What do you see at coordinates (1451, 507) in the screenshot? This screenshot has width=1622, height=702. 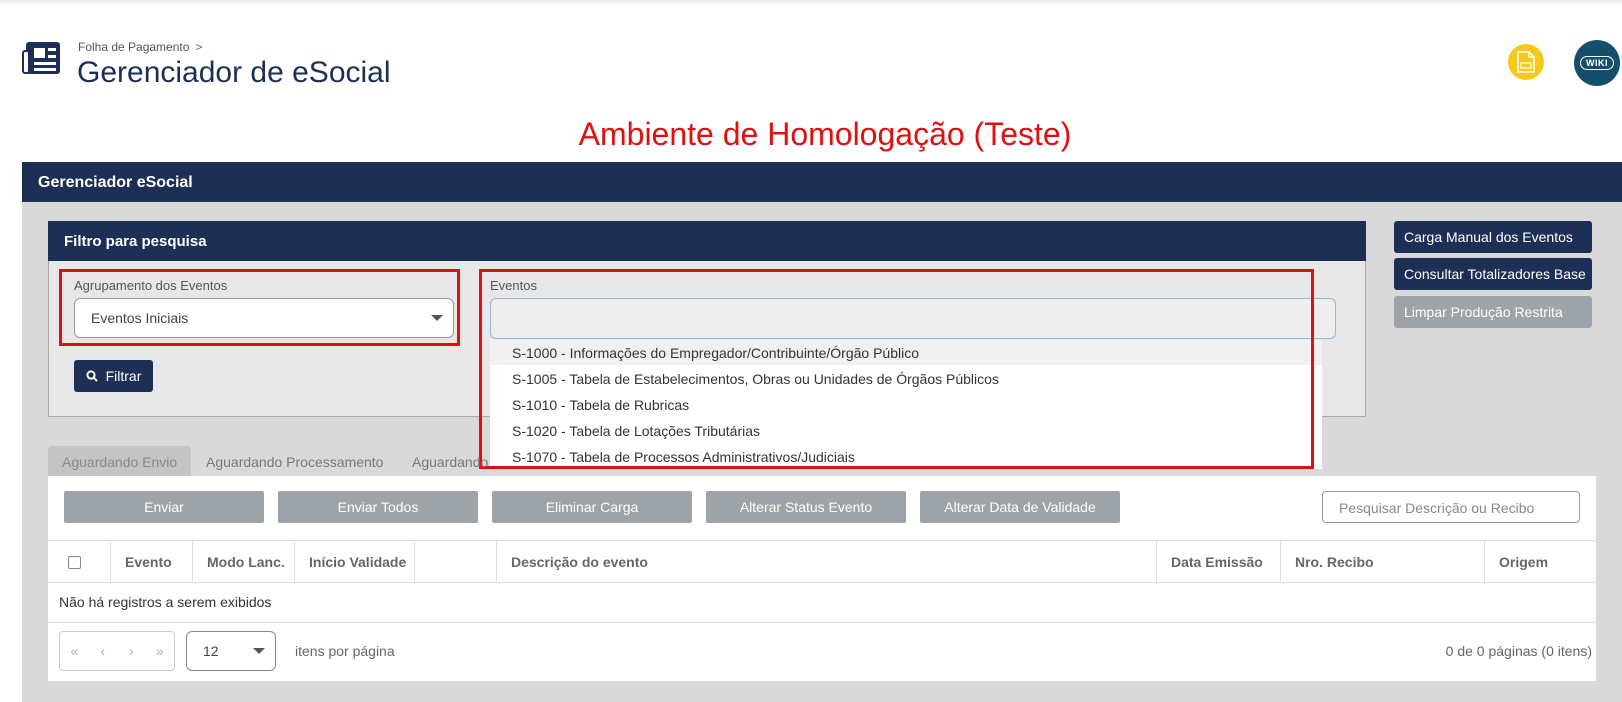 I see `search-input: Pesquisar Descrição ou Recibo` at bounding box center [1451, 507].